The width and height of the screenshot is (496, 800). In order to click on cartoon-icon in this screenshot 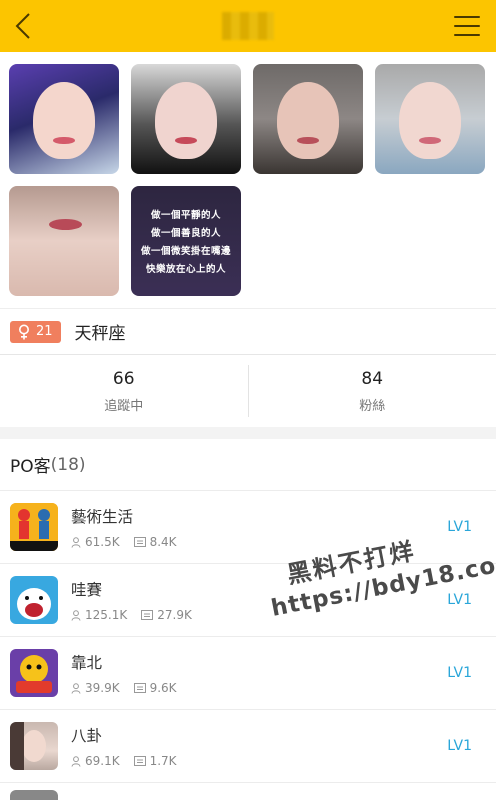, I will do `click(34, 600)`.